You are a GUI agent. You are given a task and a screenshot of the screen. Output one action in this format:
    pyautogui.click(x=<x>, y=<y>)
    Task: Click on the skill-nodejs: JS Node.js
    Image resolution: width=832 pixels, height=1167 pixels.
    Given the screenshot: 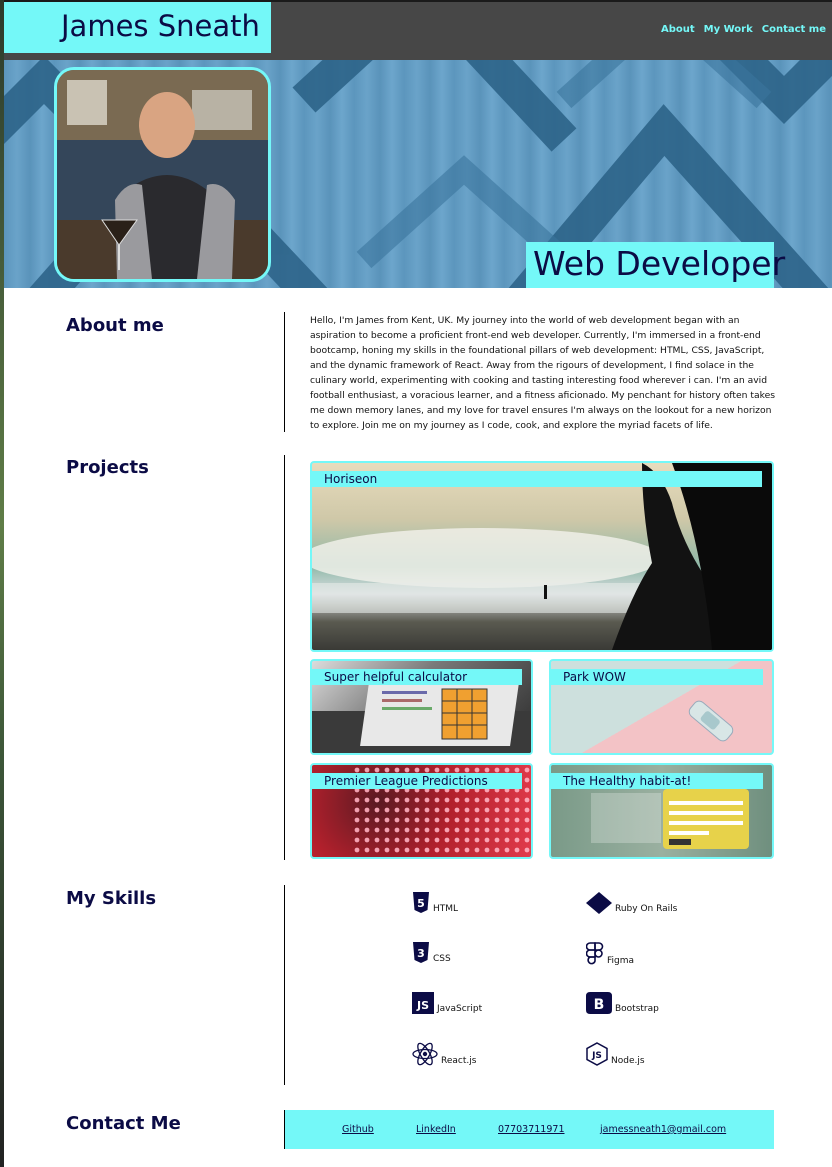 What is the action you would take?
    pyautogui.click(x=615, y=1054)
    